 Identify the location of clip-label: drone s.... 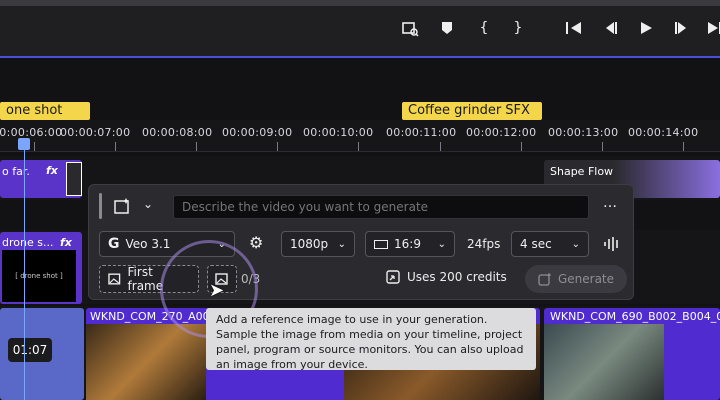
(28, 242).